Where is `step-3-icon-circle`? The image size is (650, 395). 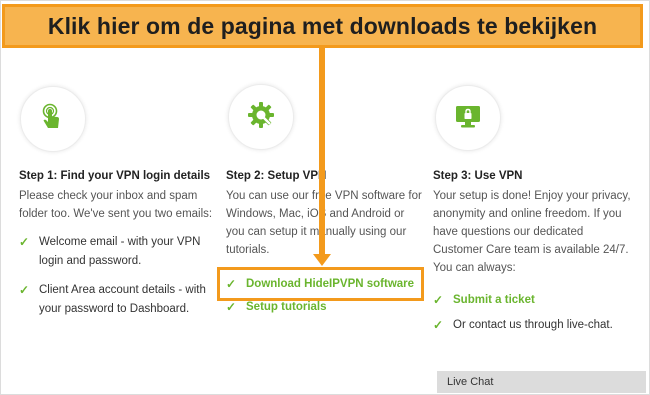 step-3-icon-circle is located at coordinates (468, 118).